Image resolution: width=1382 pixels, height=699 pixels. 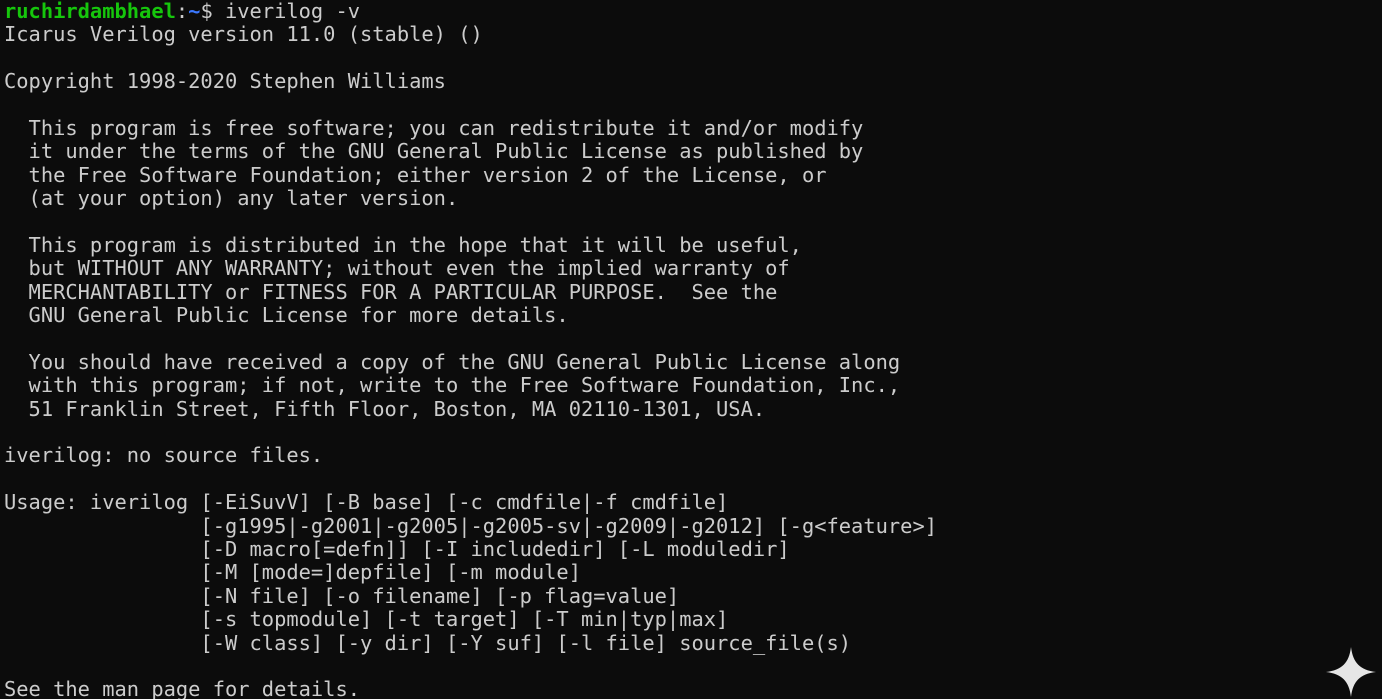 I want to click on output-line: See the man page for details., so click(x=182, y=688).